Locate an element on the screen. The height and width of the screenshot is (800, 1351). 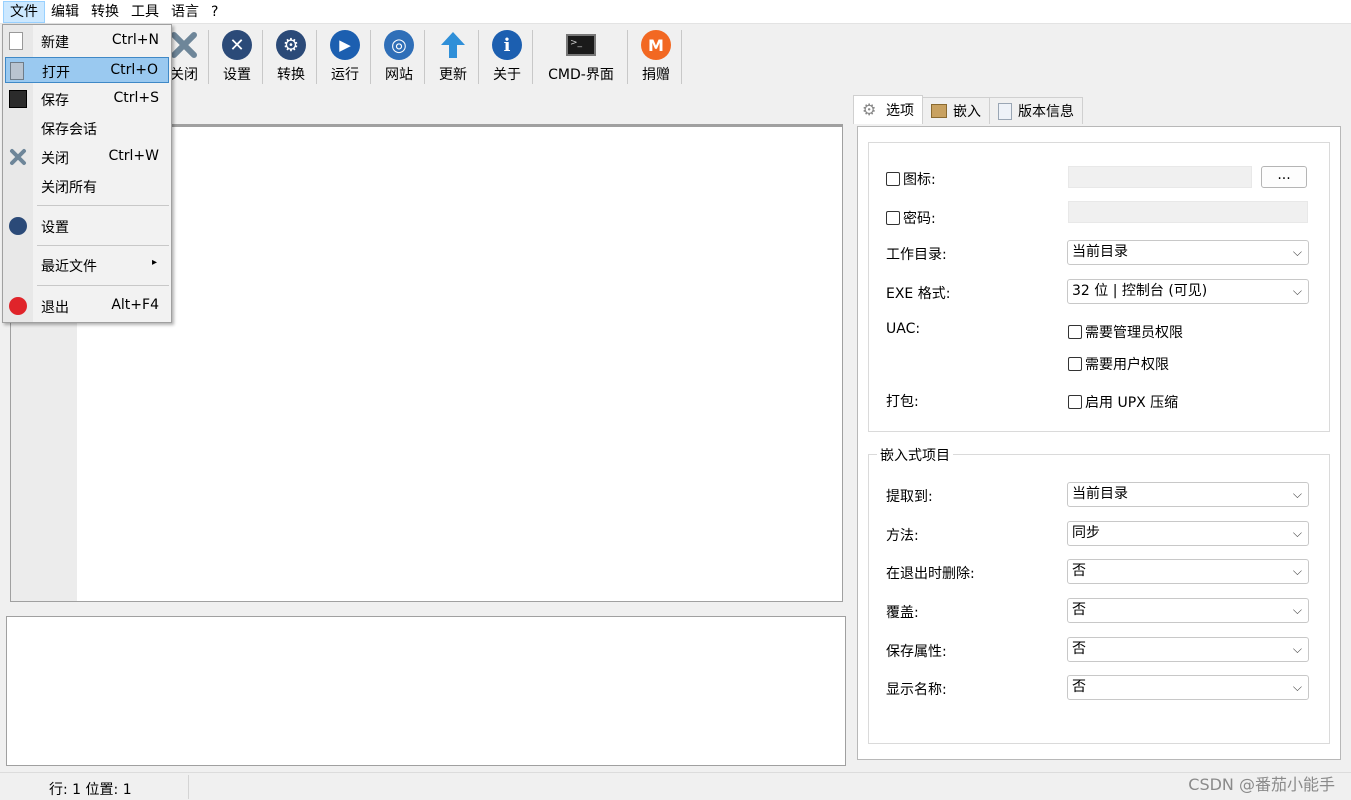
menu-item-settings-label: 设置 is located at coordinates (55, 228).